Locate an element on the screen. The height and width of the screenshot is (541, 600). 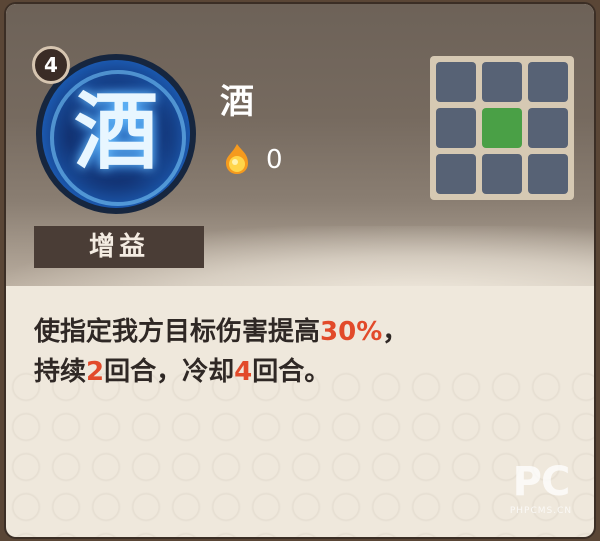
fire-orb-icon is located at coordinates (237, 159).